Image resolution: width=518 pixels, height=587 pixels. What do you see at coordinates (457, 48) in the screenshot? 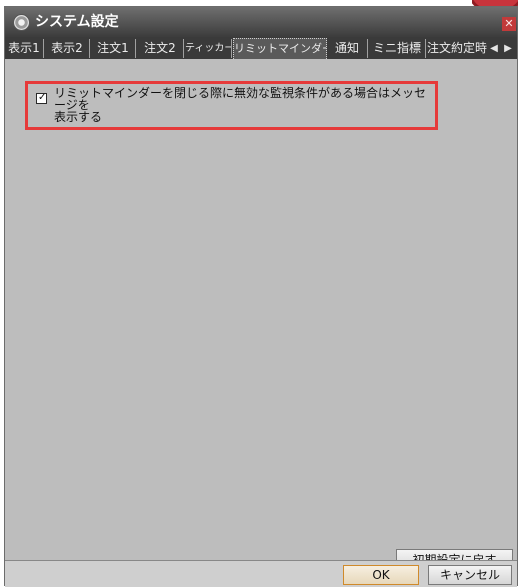
I see `tab-order-execution: 注文約定時` at bounding box center [457, 48].